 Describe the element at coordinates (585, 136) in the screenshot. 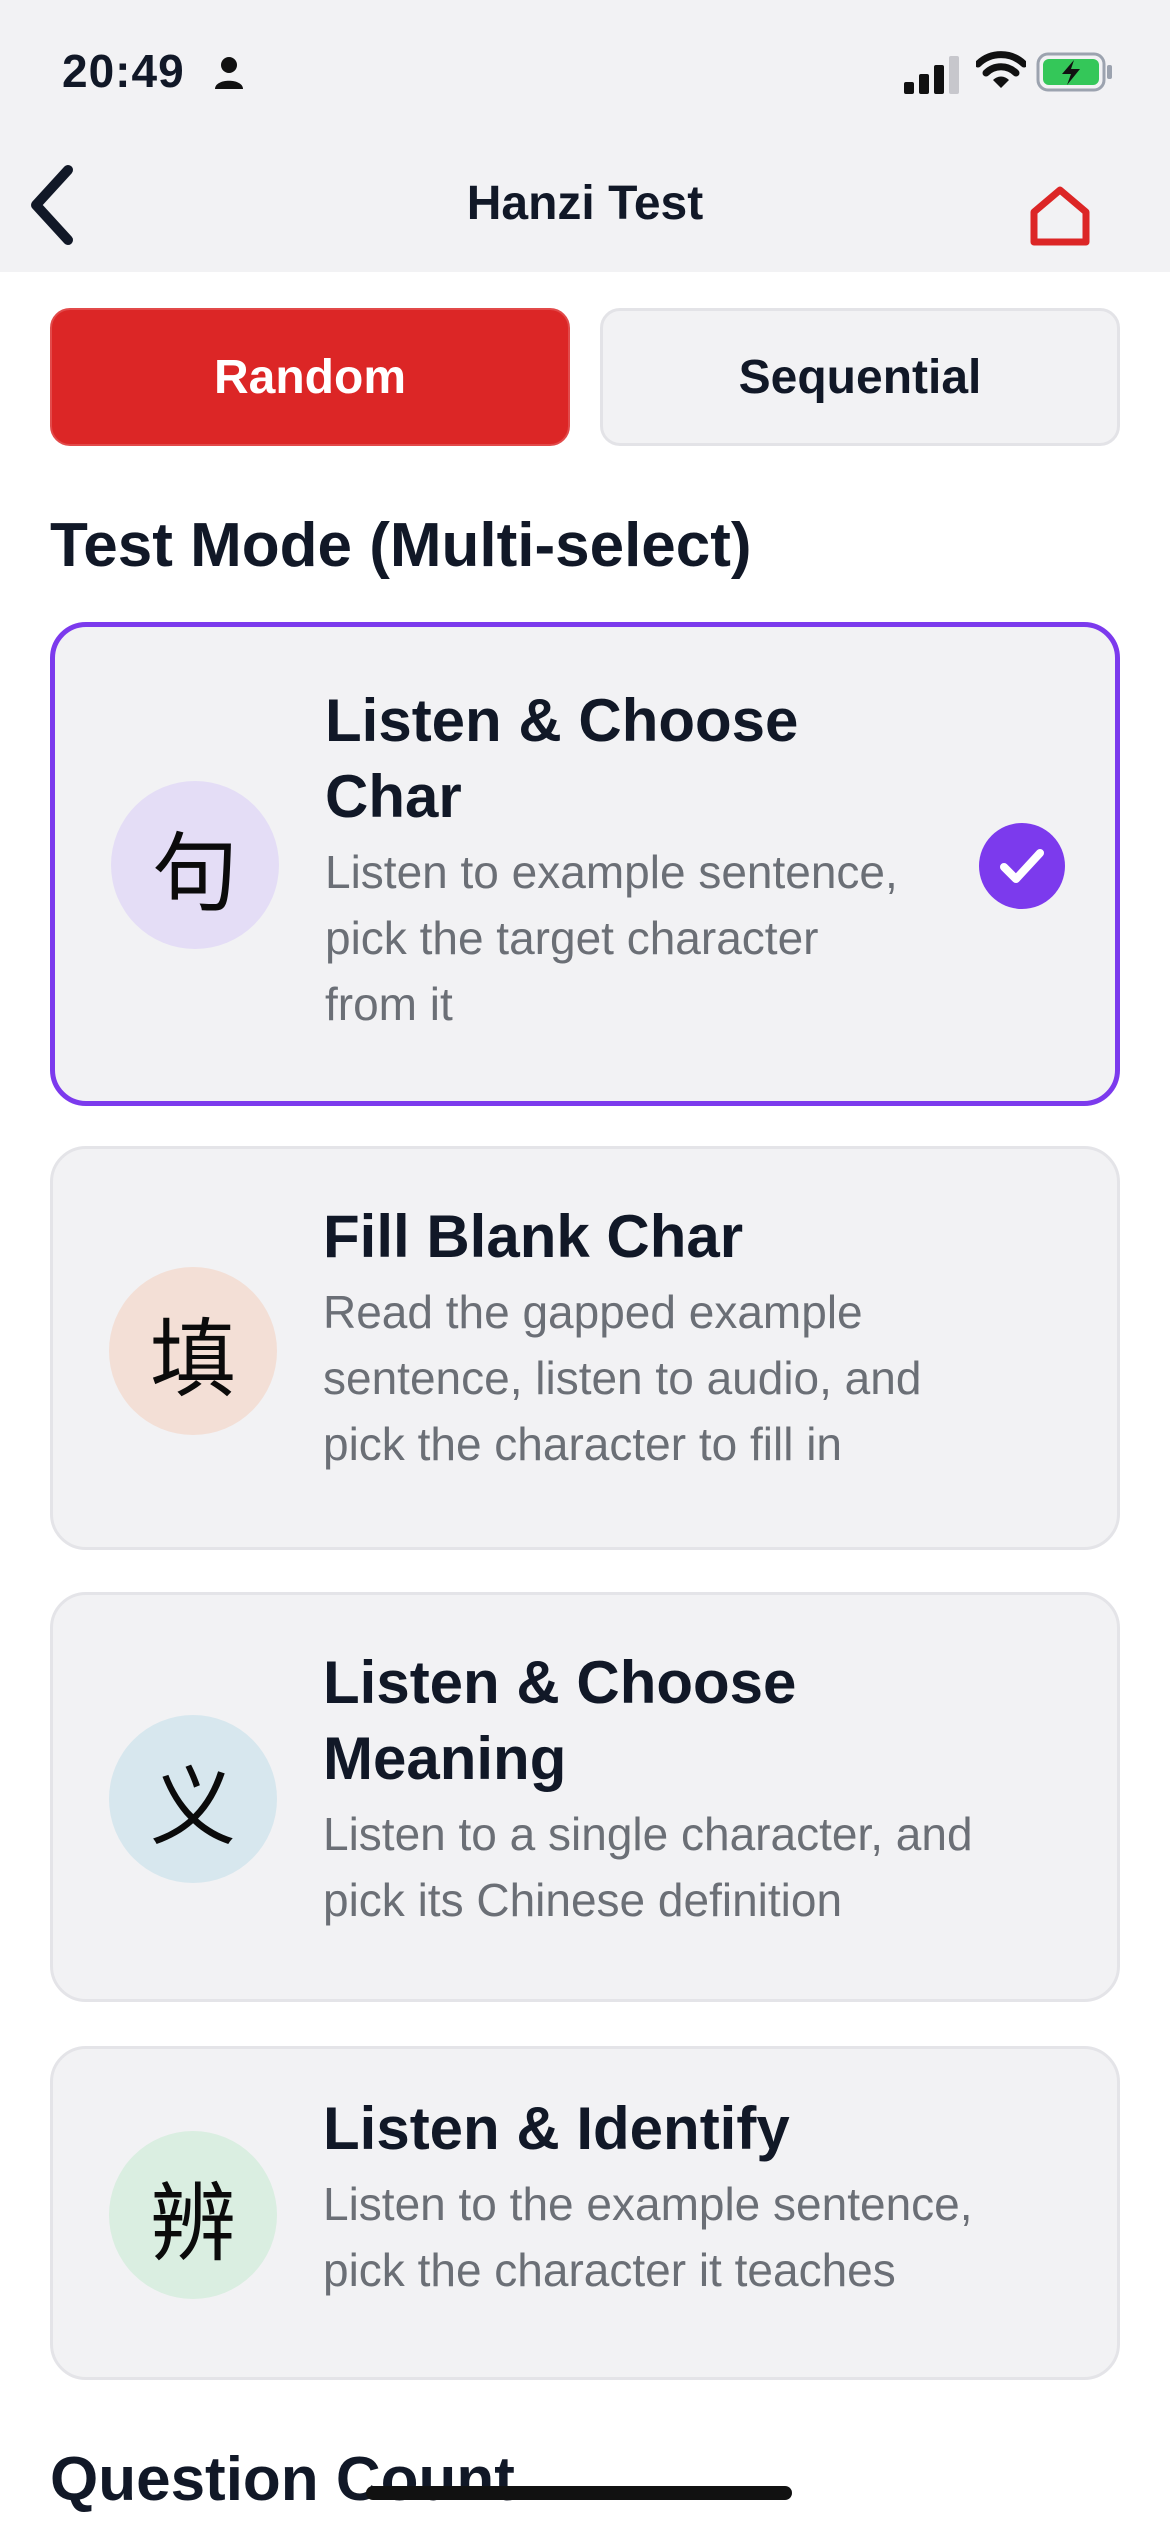

I see `header-area: 20:49 Hanzi Test` at that location.